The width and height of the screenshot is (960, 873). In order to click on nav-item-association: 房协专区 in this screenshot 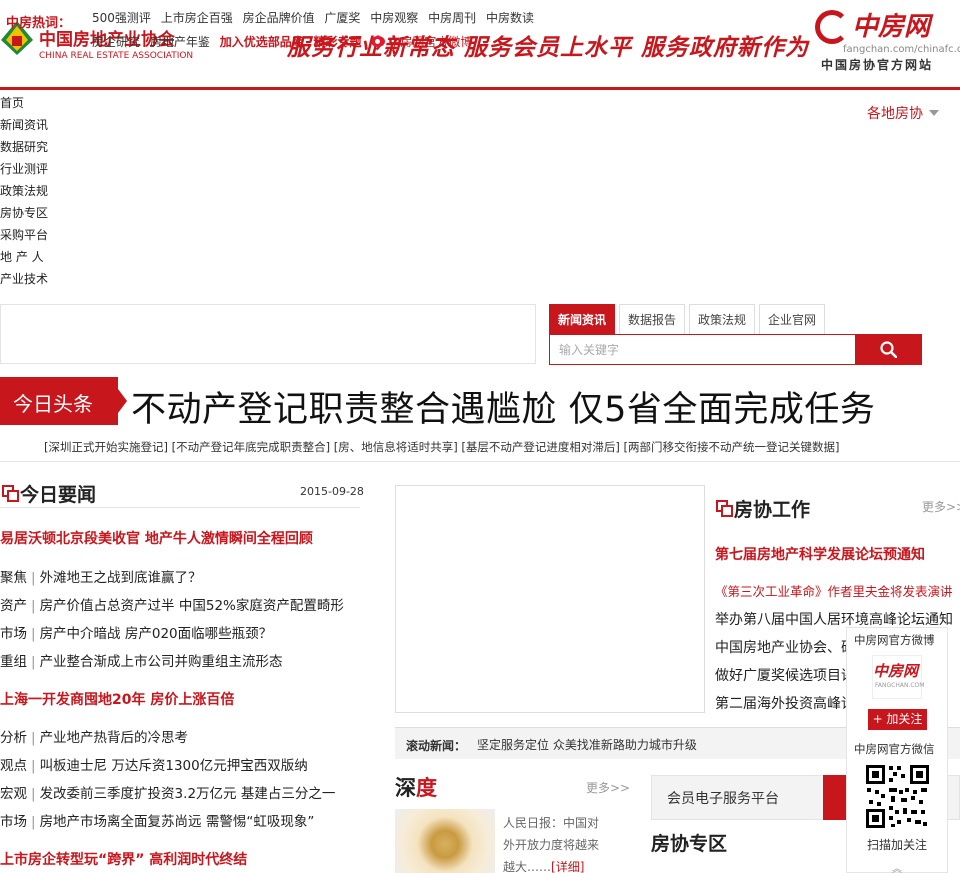, I will do `click(24, 213)`.